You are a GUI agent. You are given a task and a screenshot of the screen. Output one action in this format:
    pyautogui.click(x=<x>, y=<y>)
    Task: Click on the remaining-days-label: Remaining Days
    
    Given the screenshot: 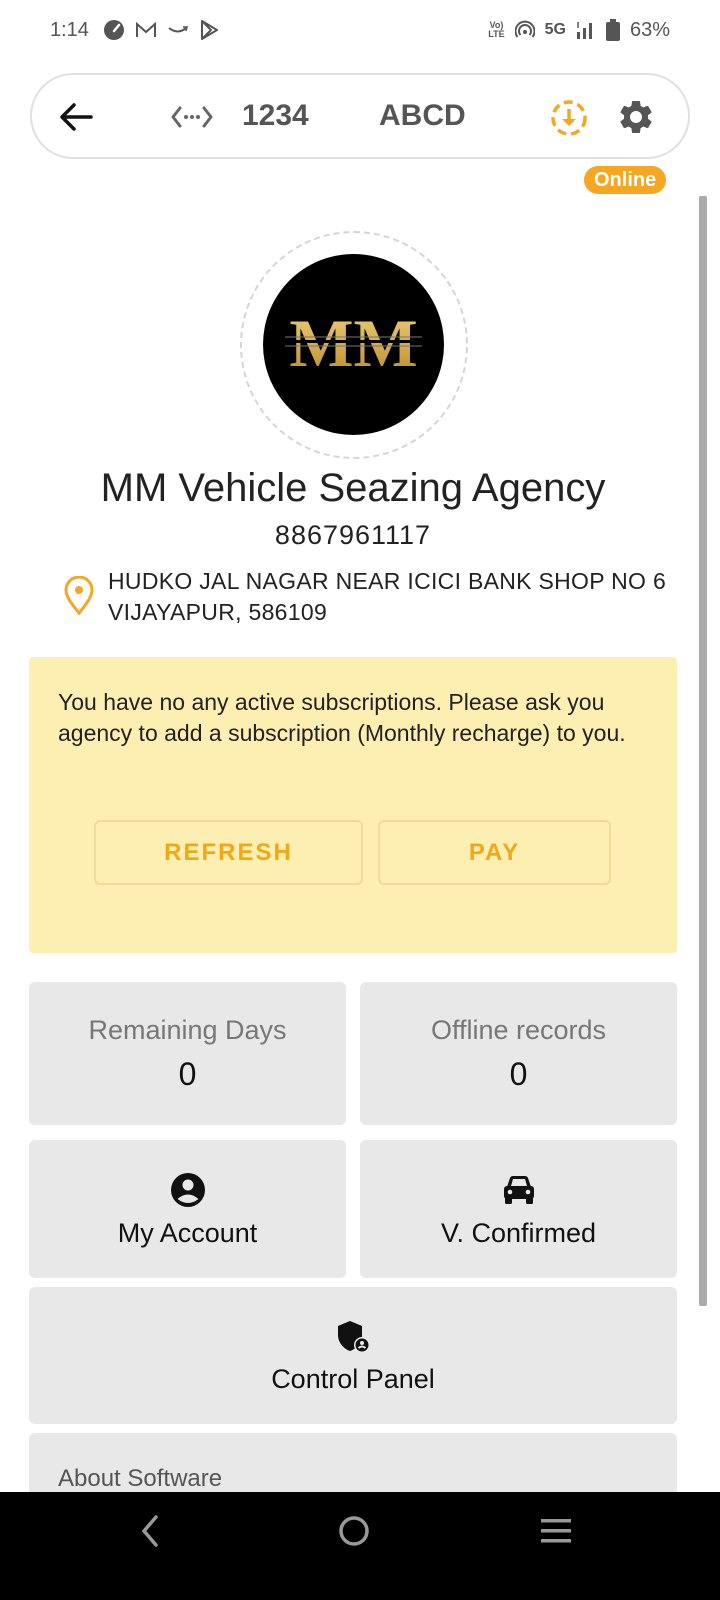 What is the action you would take?
    pyautogui.click(x=187, y=1029)
    